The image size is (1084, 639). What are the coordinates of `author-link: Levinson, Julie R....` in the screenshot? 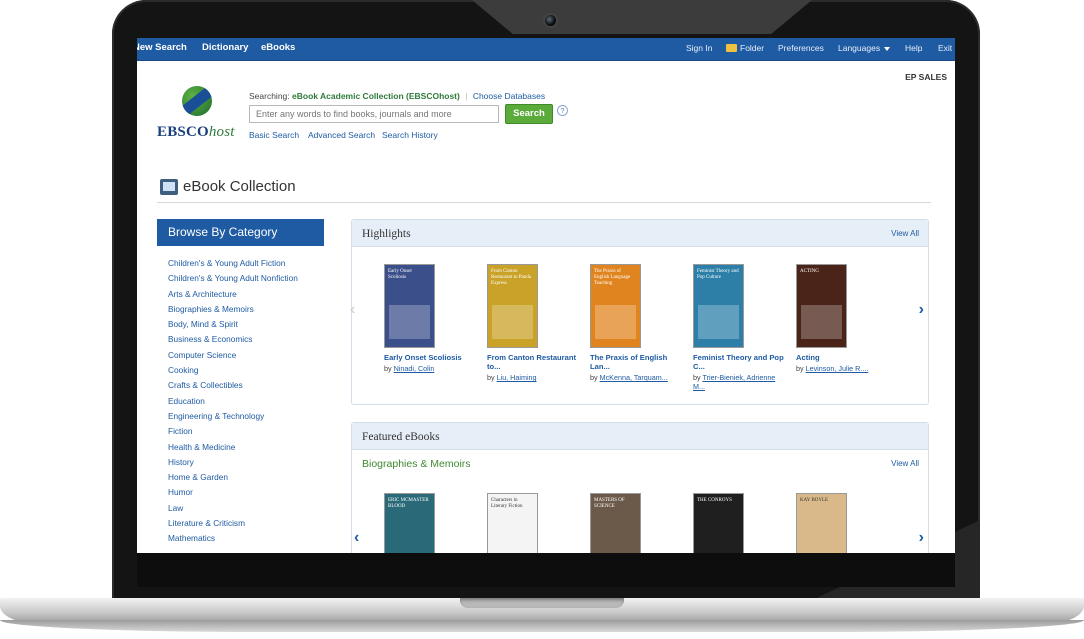 It's located at (837, 368).